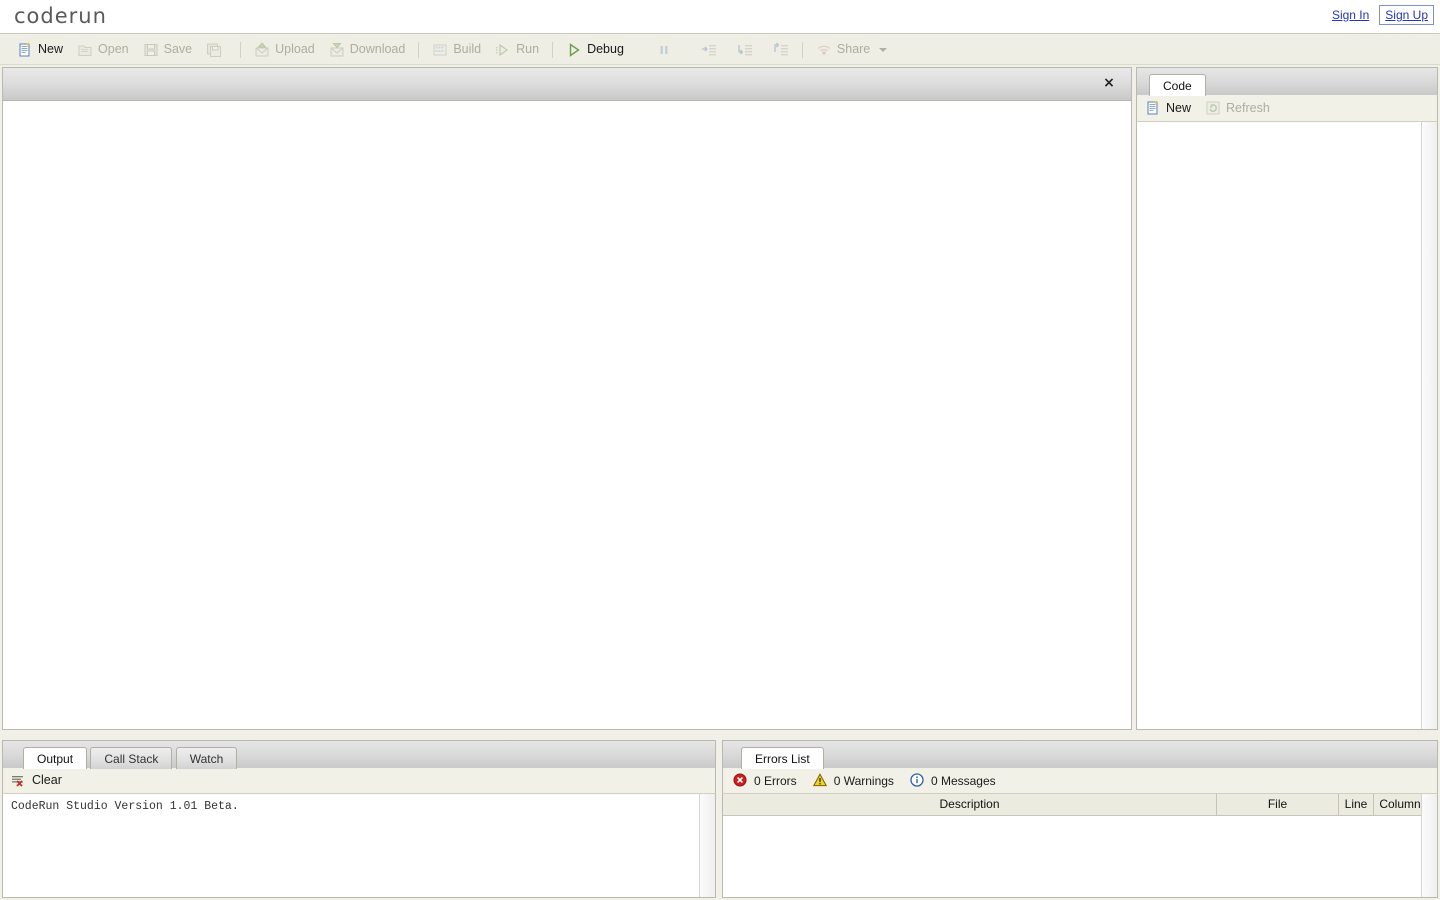  I want to click on messages-count-label: 0 Messages, so click(963, 780).